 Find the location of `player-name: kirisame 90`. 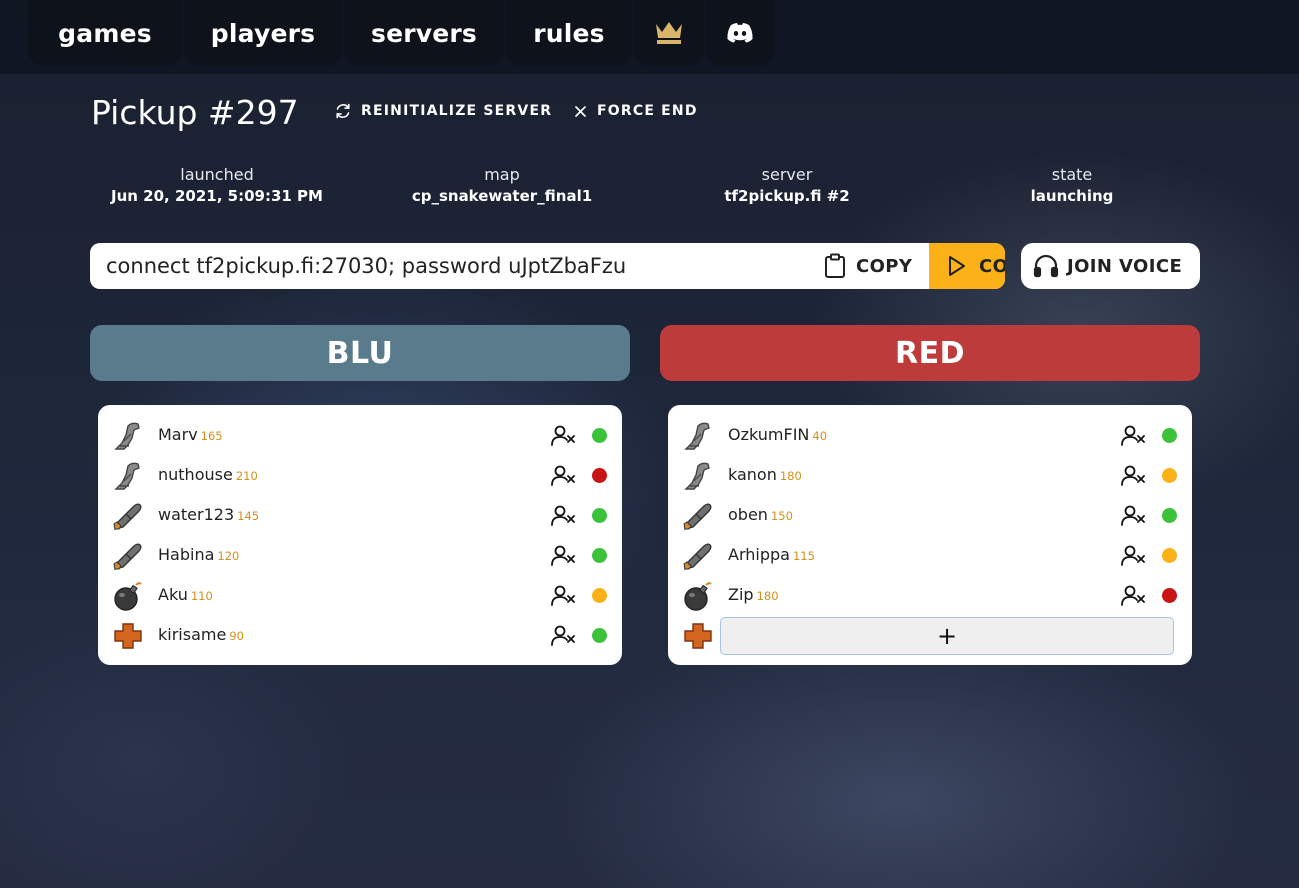

player-name: kirisame 90 is located at coordinates (201, 635).